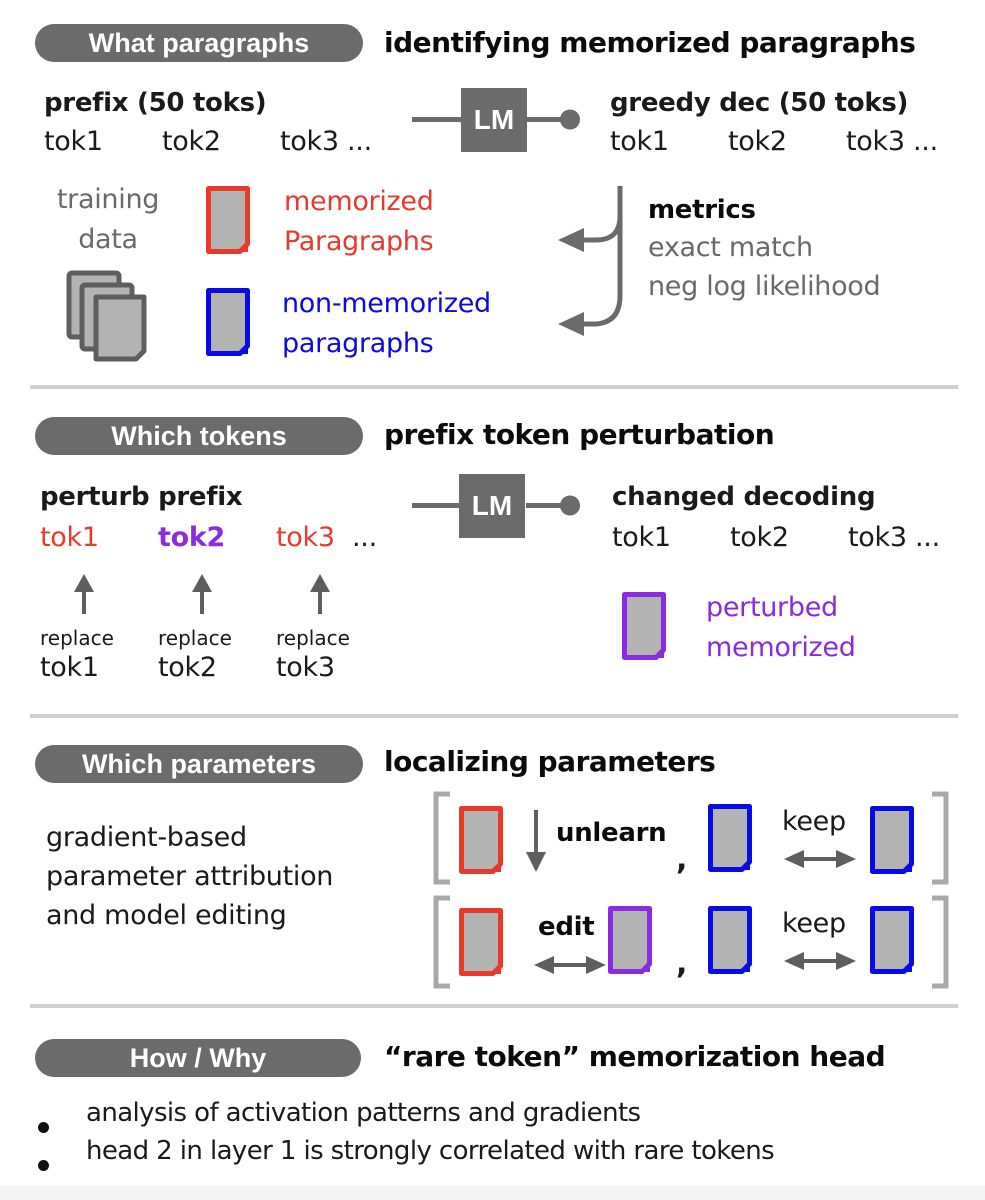  I want to click on perturbed-token-3: tok3, so click(305, 537).